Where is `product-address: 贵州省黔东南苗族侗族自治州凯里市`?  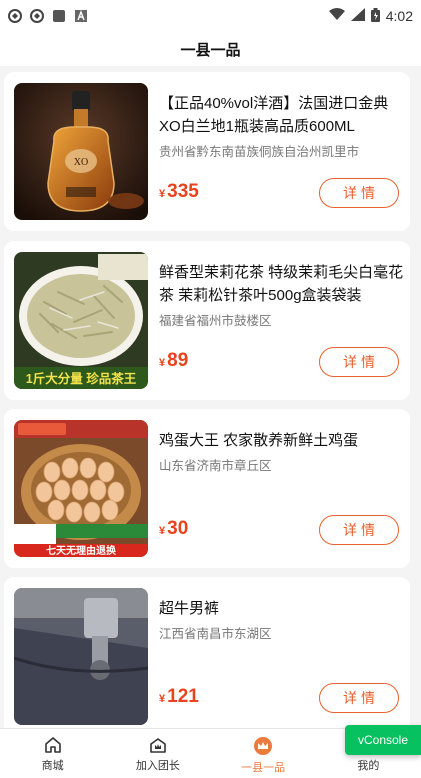 product-address: 贵州省黔东南苗族侗族自治州凯里市 is located at coordinates (259, 152).